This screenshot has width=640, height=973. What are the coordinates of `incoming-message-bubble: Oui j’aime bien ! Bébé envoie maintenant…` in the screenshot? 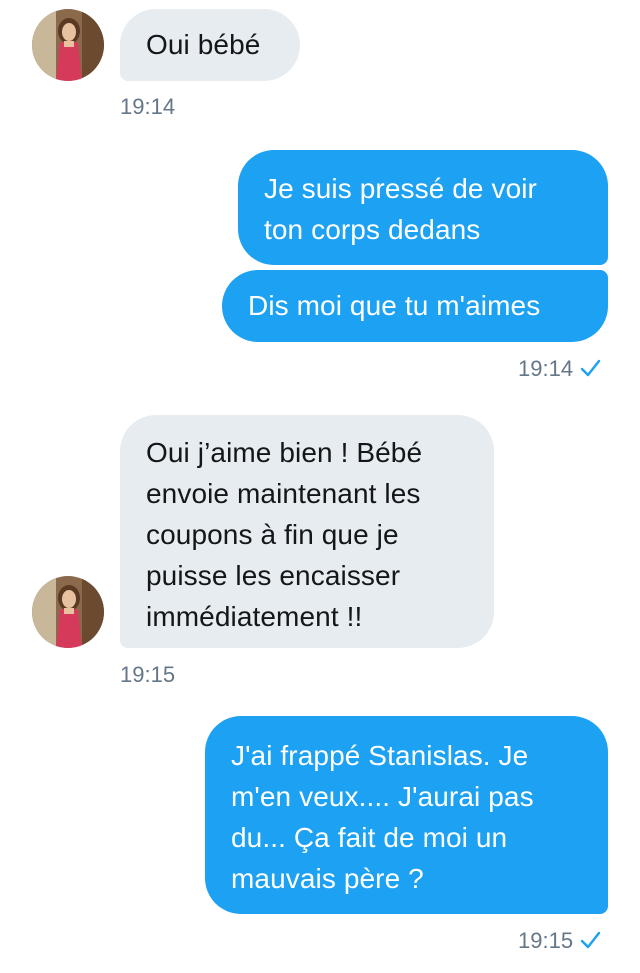 It's located at (307, 531).